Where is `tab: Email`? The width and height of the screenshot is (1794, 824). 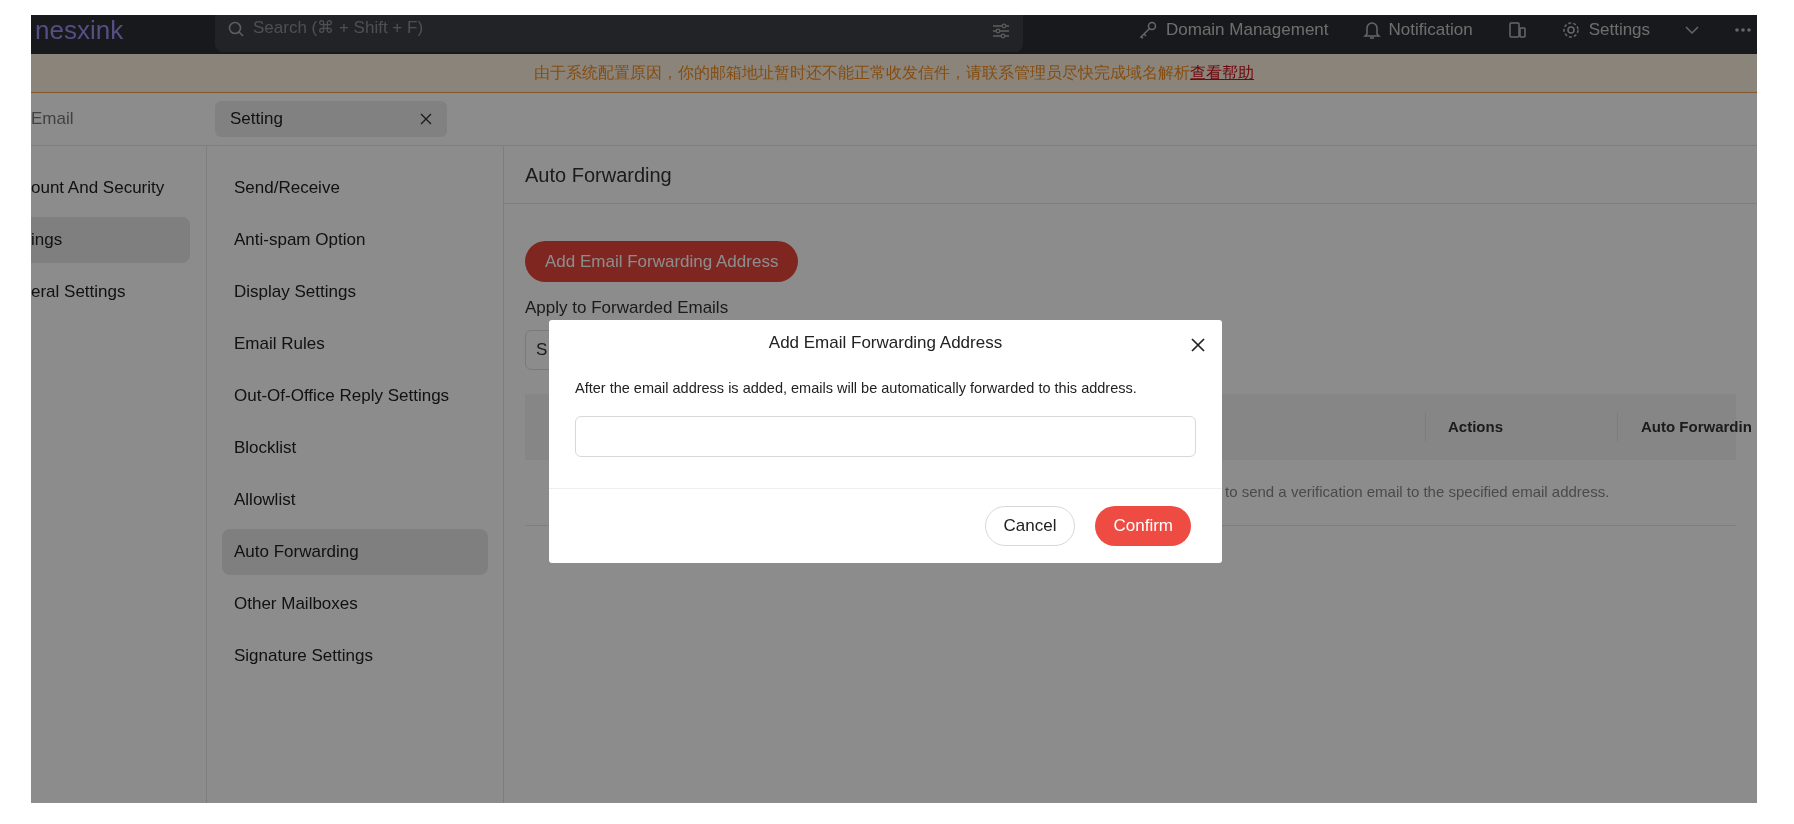
tab: Email is located at coordinates (115, 119).